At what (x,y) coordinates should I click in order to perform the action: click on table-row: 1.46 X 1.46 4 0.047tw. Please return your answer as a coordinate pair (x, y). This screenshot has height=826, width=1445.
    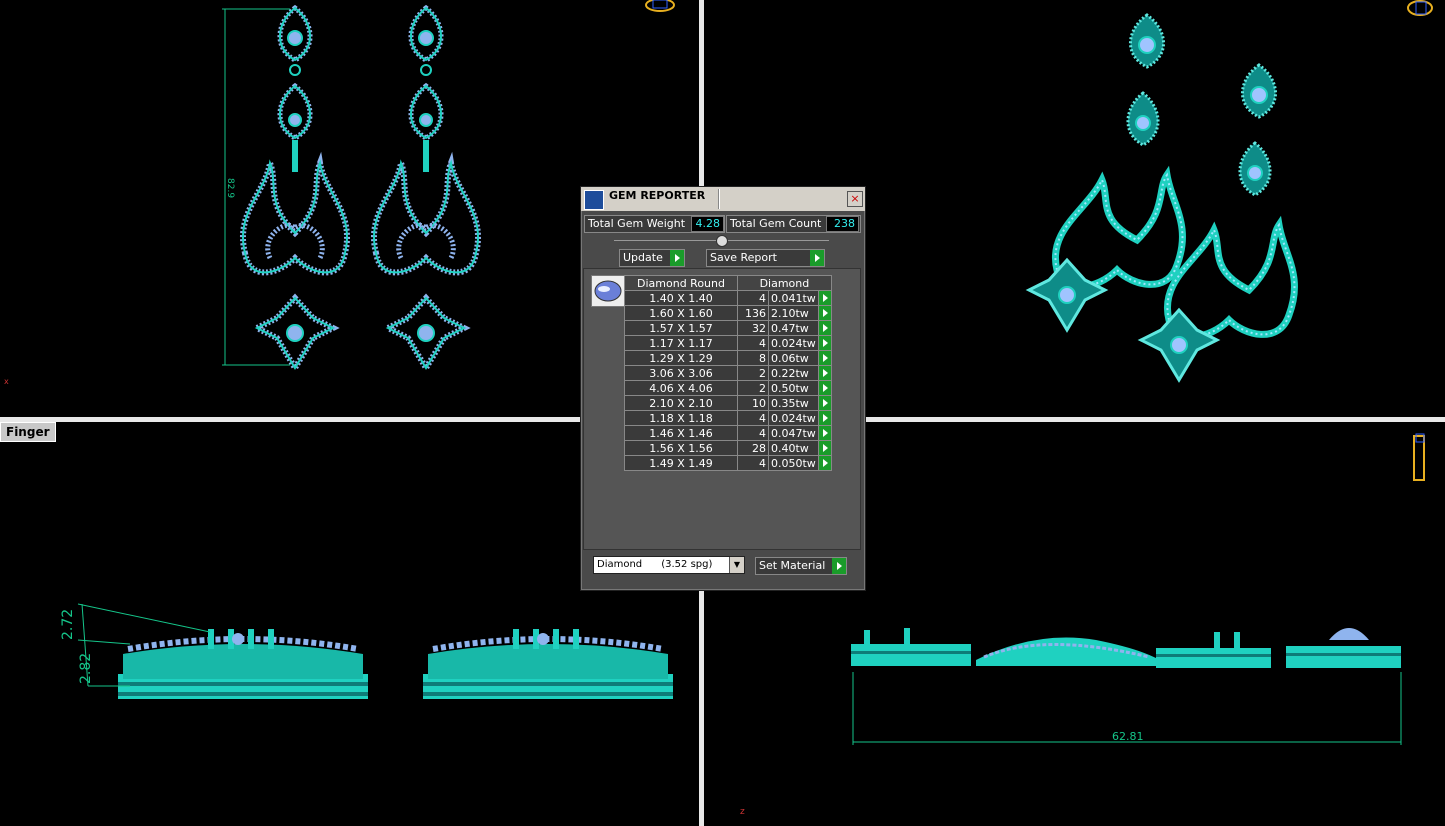
    Looking at the image, I should click on (728, 433).